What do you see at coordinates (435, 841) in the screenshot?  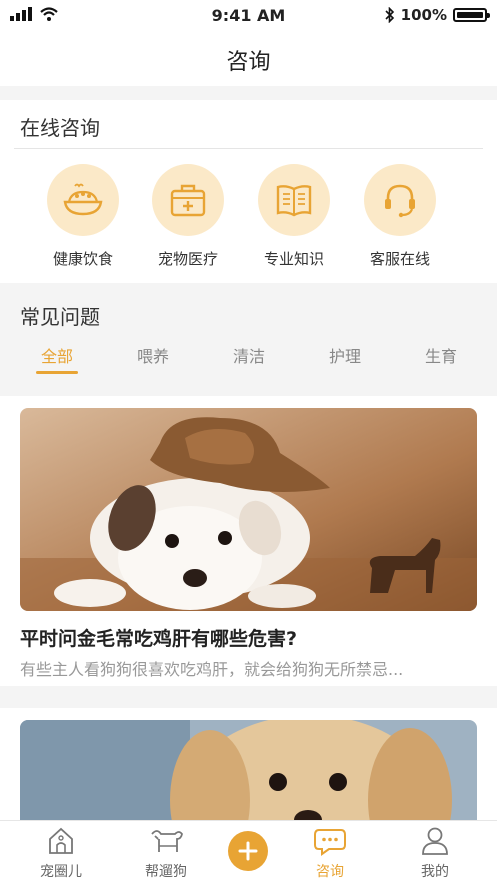 I see `user-icon` at bounding box center [435, 841].